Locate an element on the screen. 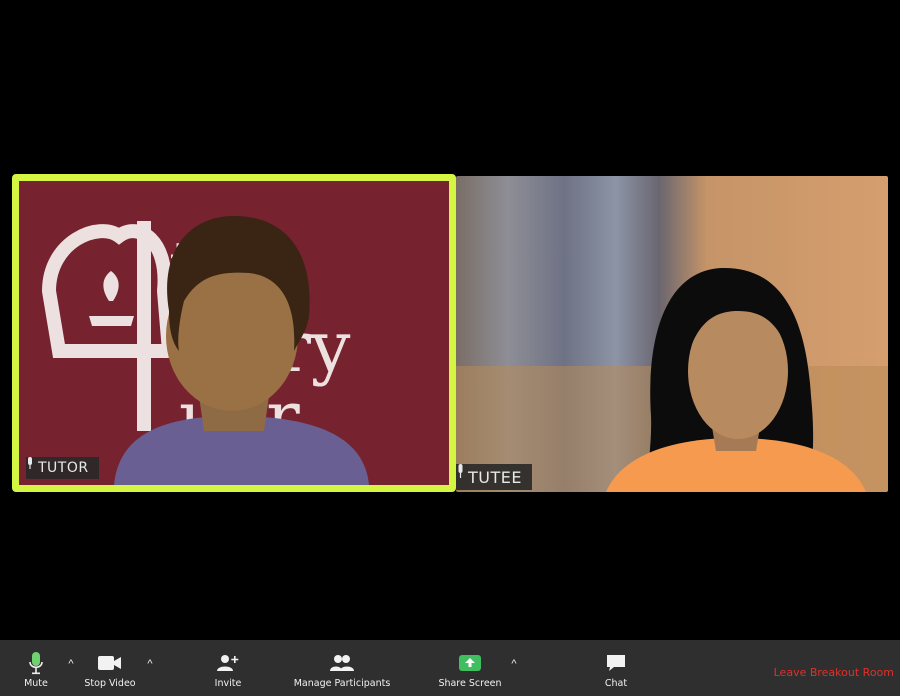  mute-button: Mute is located at coordinates (36, 668).